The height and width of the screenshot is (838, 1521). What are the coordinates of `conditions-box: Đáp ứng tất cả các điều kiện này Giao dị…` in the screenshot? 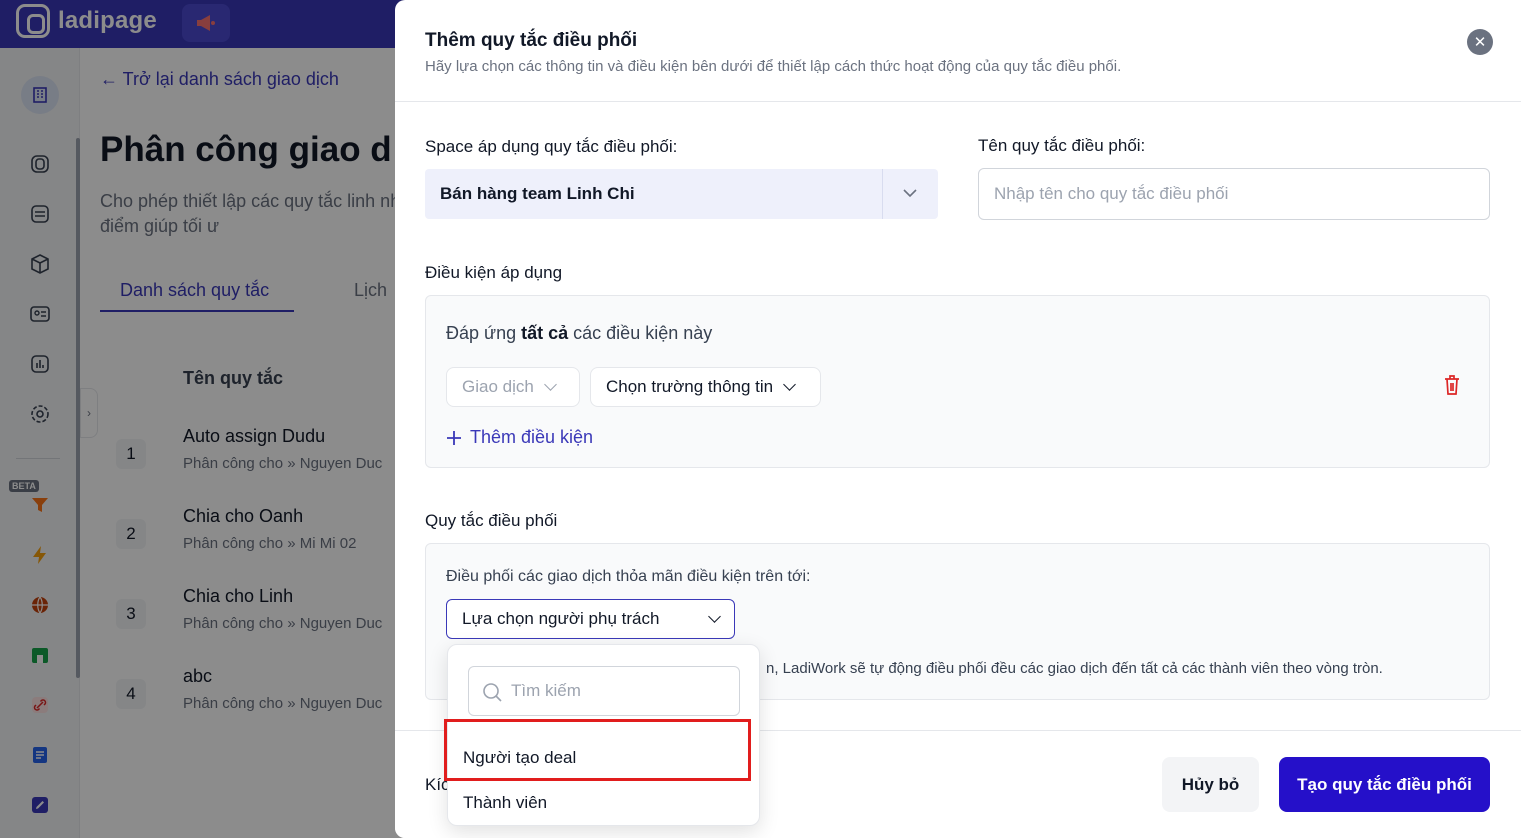 It's located at (957, 381).